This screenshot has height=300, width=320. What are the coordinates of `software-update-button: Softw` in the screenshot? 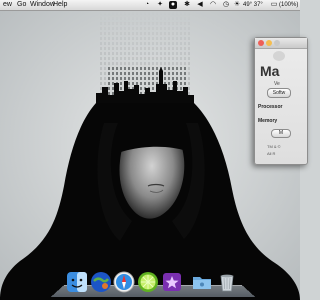 It's located at (279, 93).